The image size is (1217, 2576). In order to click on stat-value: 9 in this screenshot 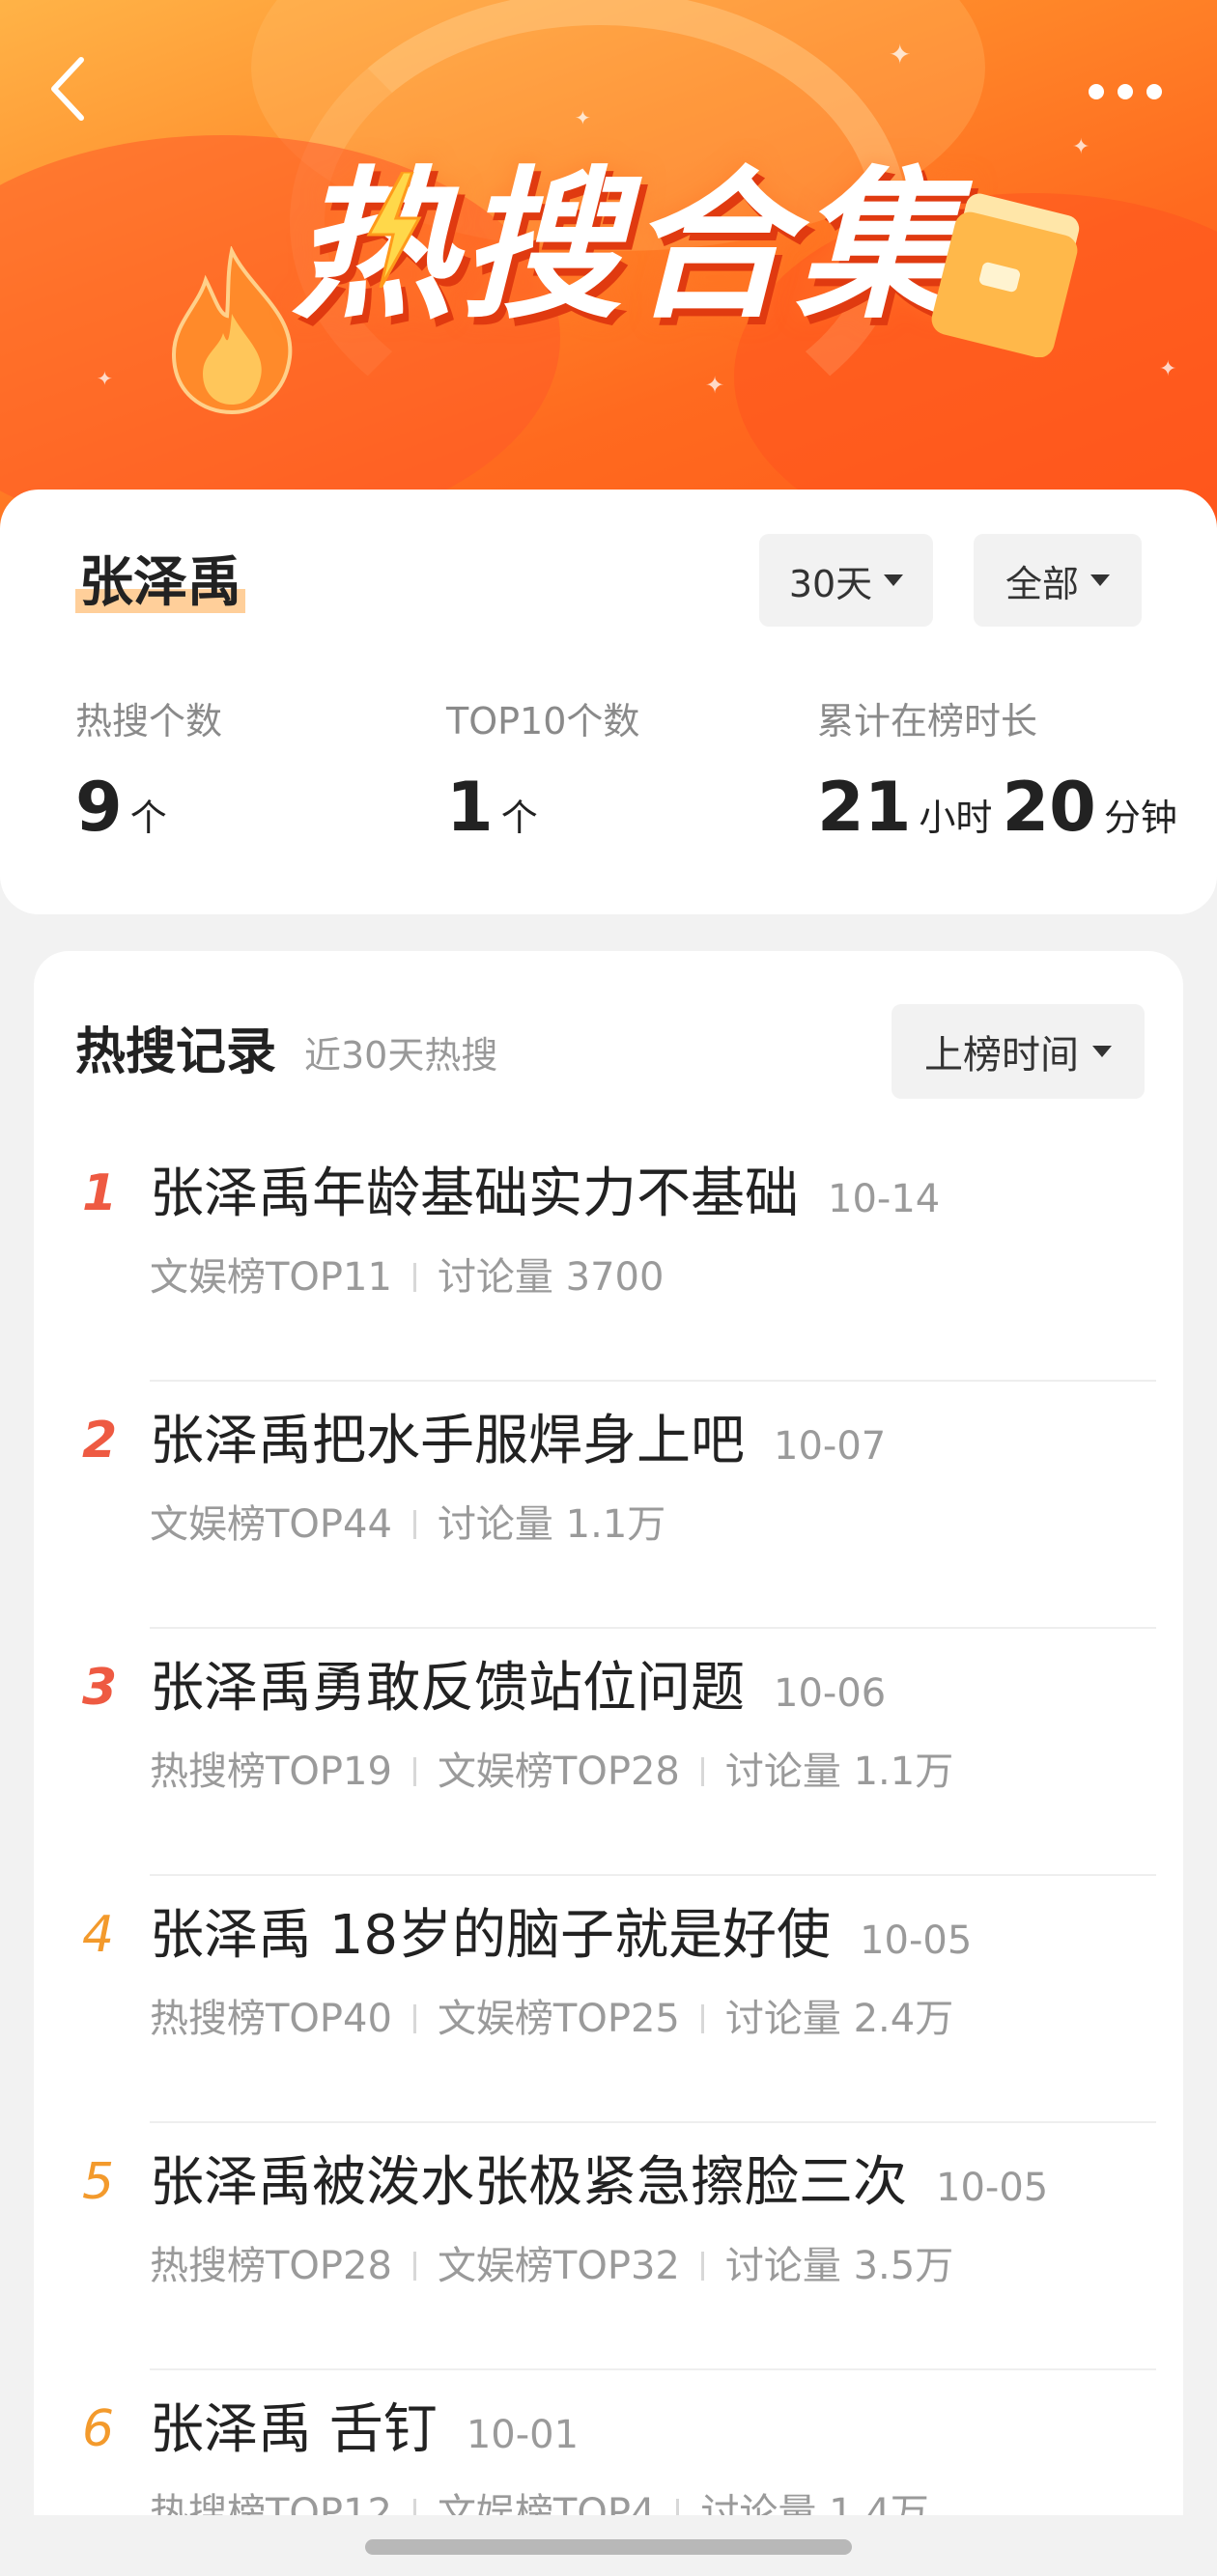, I will do `click(99, 808)`.